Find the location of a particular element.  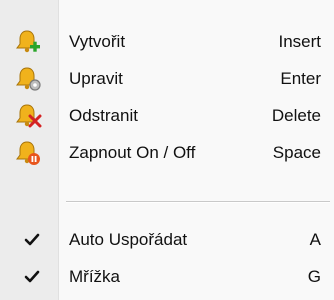

bell-add-icon is located at coordinates (28, 41).